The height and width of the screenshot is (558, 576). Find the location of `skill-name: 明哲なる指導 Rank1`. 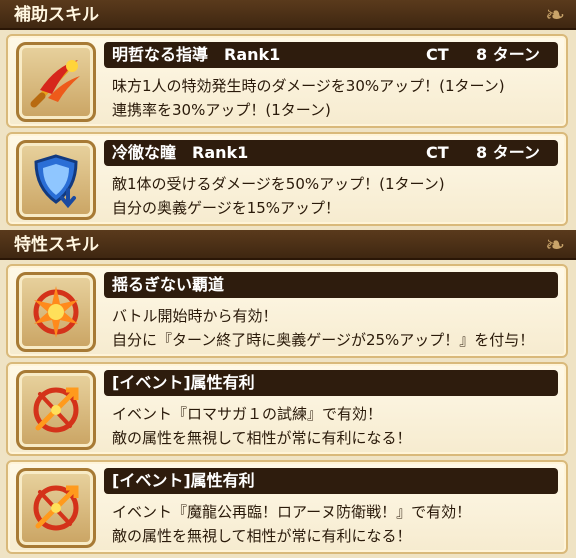

skill-name: 明哲なる指導 Rank1 is located at coordinates (196, 54).